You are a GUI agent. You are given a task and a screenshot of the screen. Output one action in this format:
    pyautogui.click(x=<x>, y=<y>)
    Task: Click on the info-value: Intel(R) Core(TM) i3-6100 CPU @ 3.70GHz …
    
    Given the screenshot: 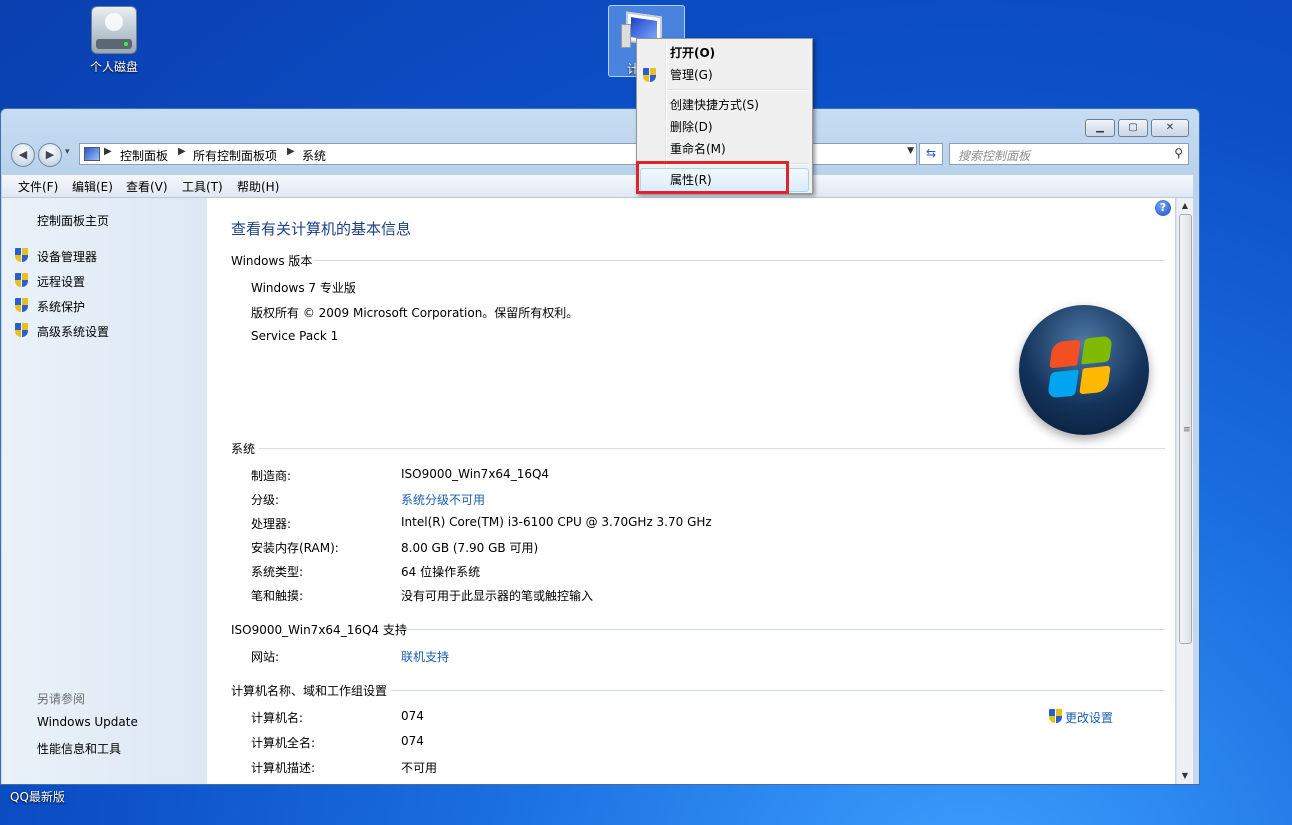 What is the action you would take?
    pyautogui.click(x=556, y=522)
    